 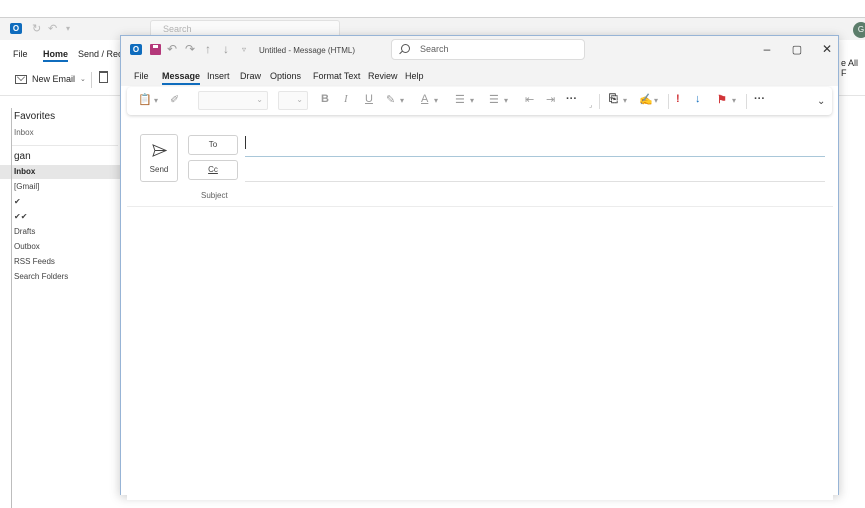 What do you see at coordinates (244, 49) in the screenshot?
I see `customize-quick-access-icon: ▿` at bounding box center [244, 49].